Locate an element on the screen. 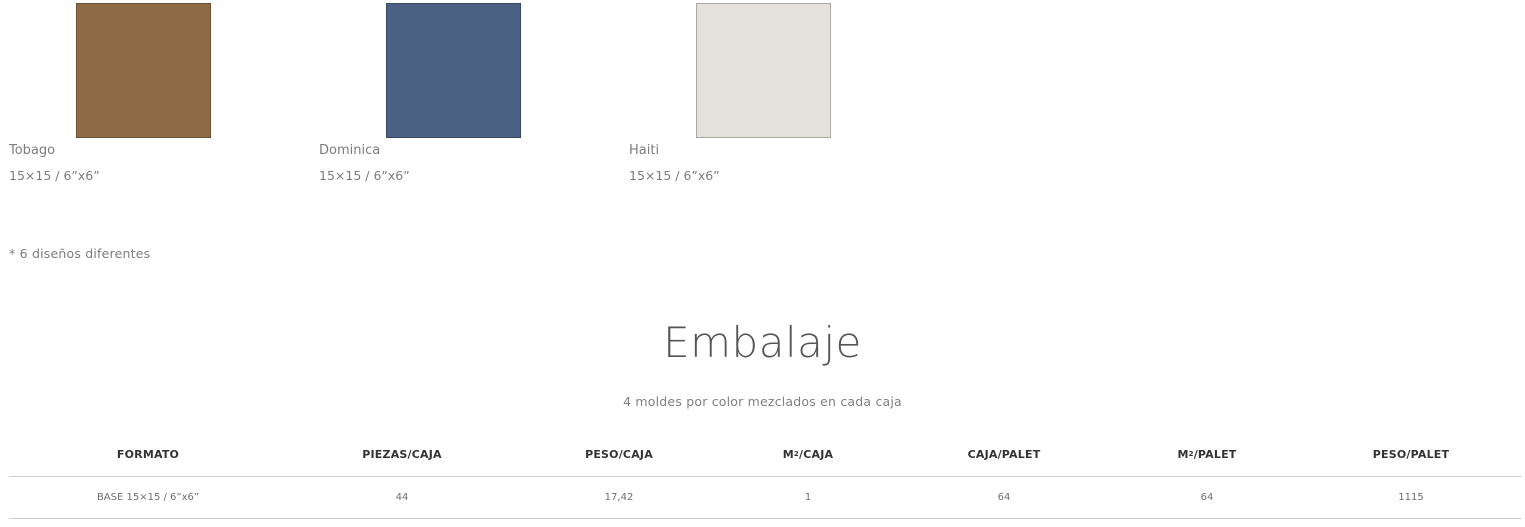 The image size is (1525, 527). header-m2-caja: M 2/CAJA is located at coordinates (808, 454).